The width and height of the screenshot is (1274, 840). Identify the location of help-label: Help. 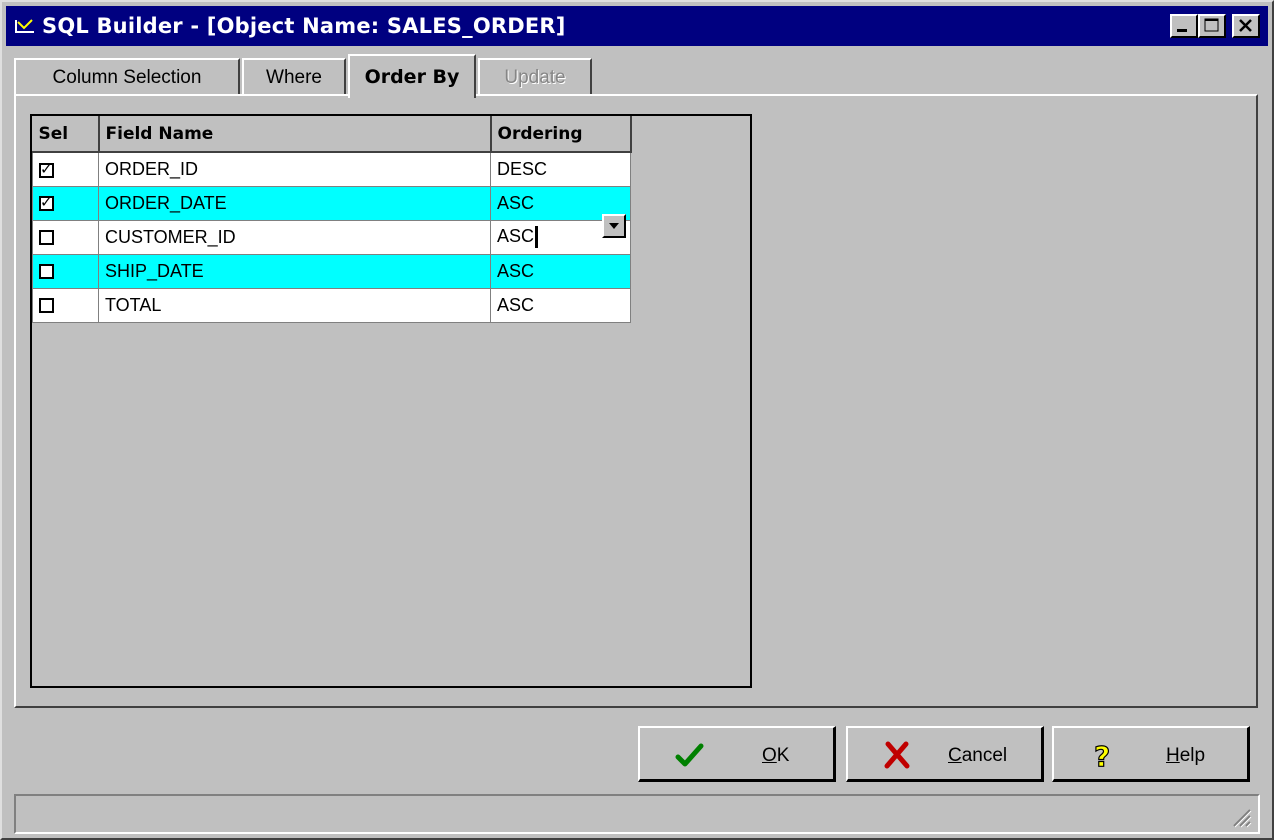
(1186, 755).